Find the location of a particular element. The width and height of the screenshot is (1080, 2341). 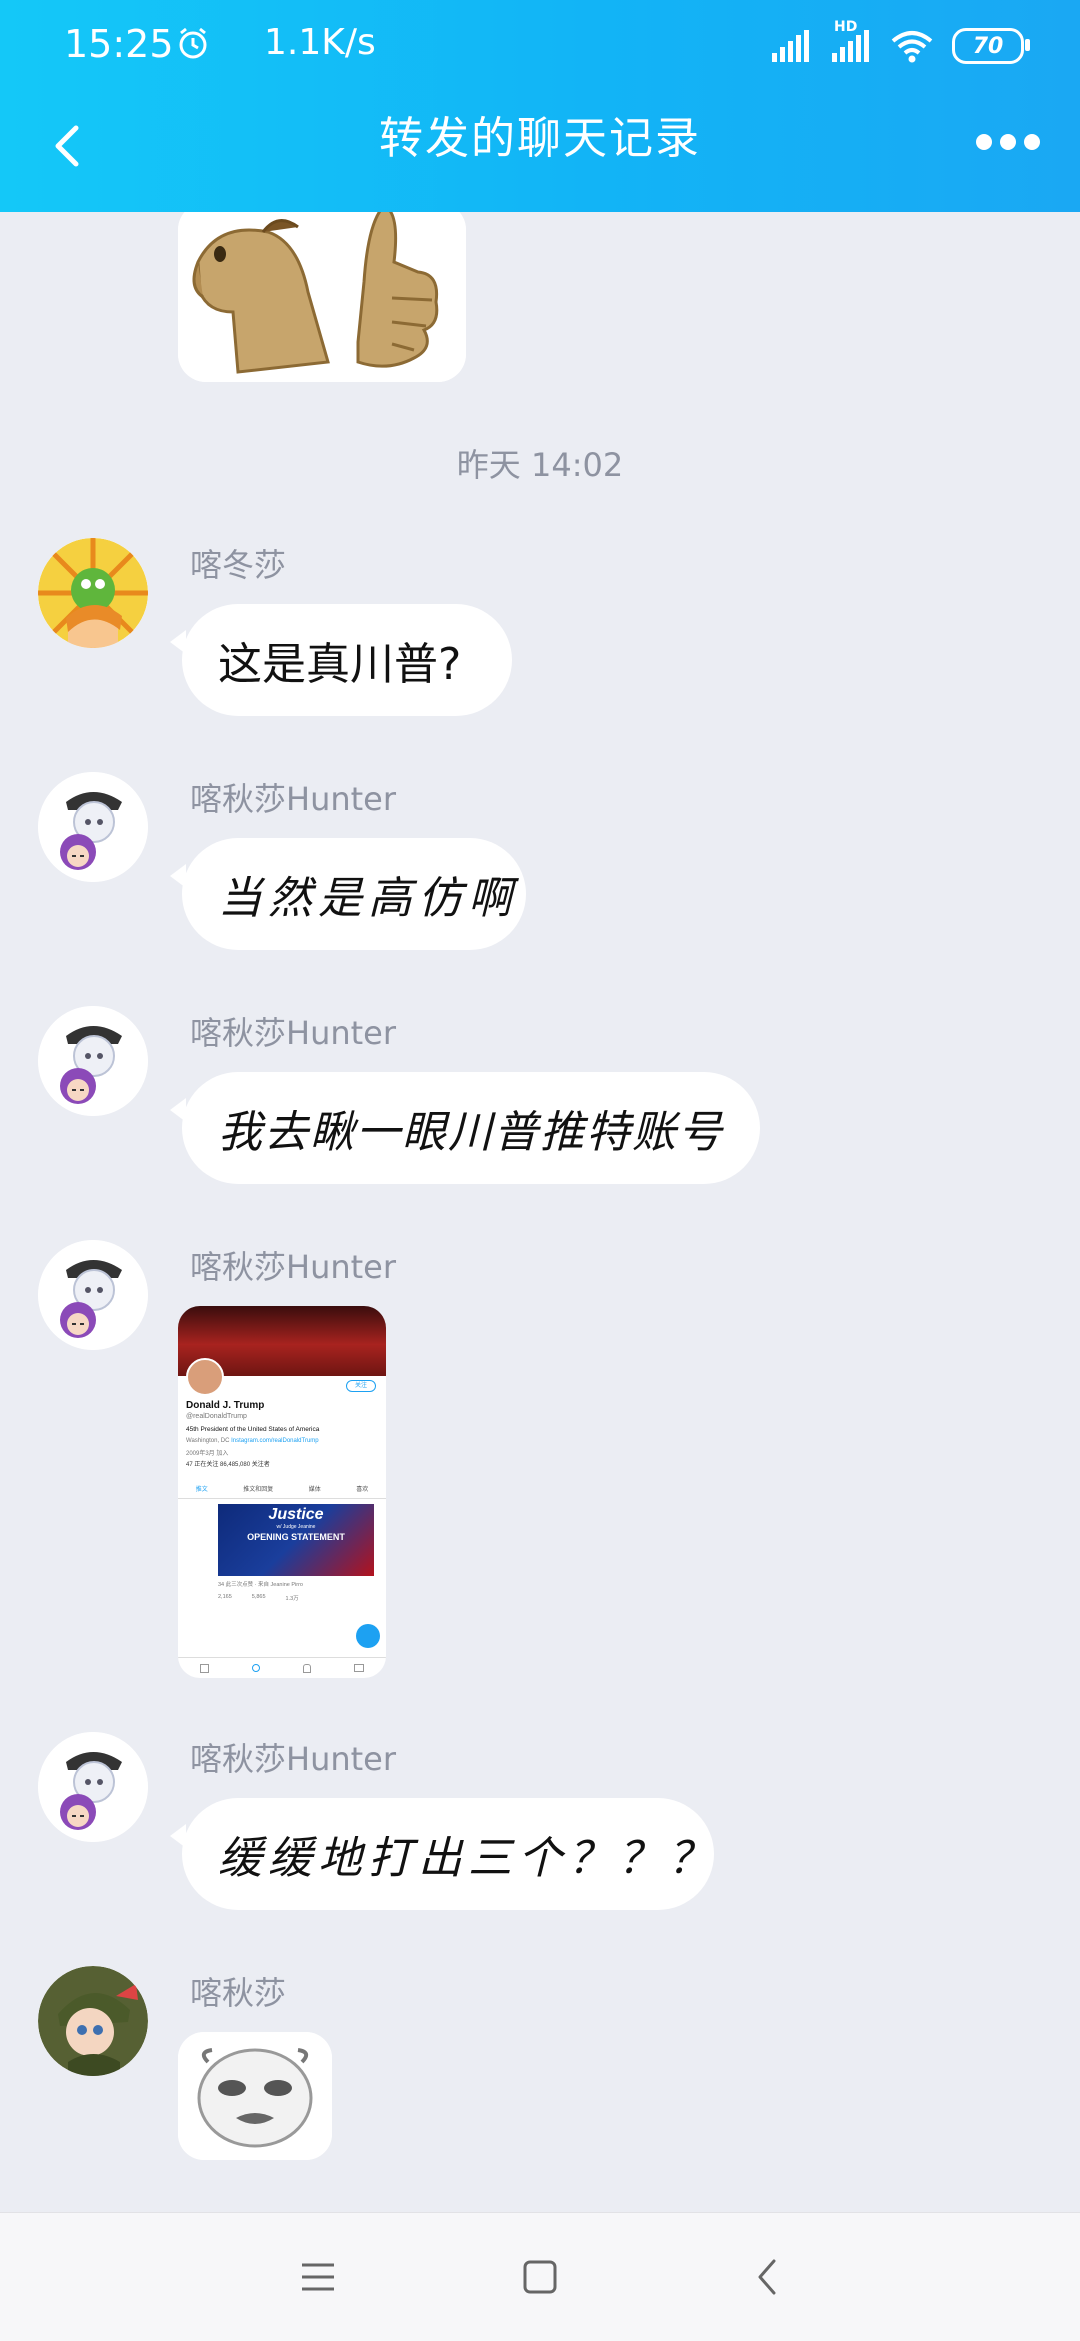

card-subtitle: w/ Judge Jeanine is located at coordinates (296, 1527).